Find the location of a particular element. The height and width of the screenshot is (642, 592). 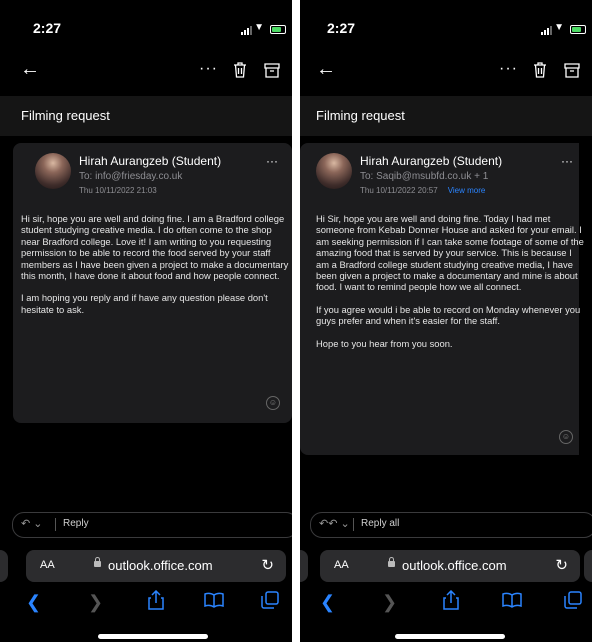

email-date: Thu 10/11/2022 20:57 is located at coordinates (399, 190).